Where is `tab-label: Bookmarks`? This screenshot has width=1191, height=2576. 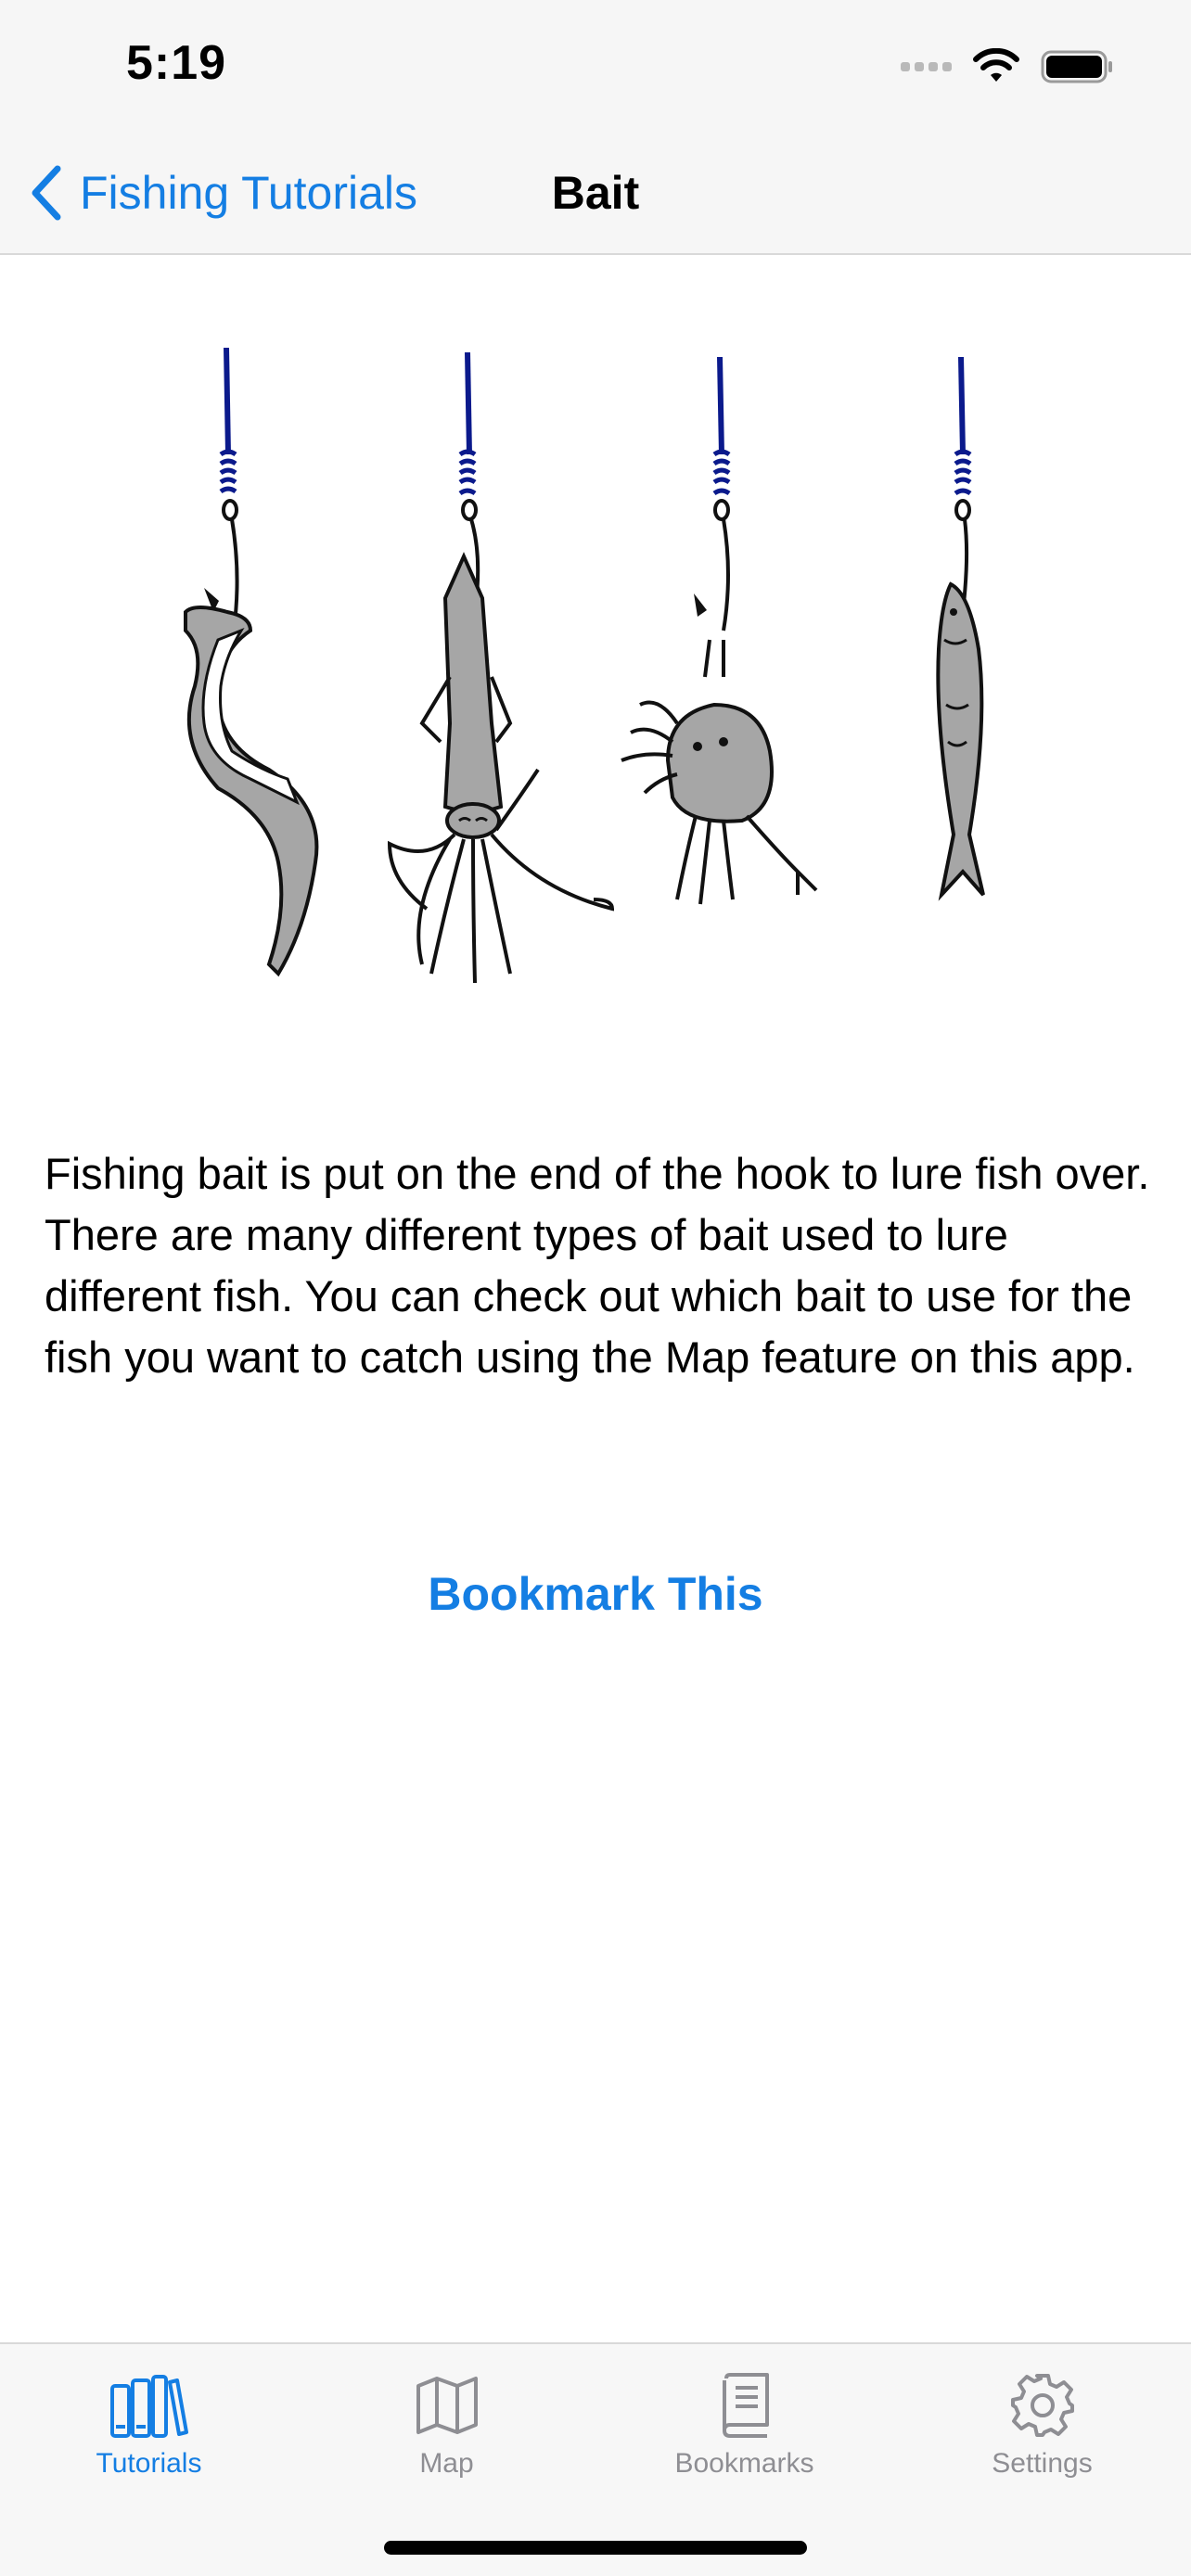
tab-label: Bookmarks is located at coordinates (744, 2463).